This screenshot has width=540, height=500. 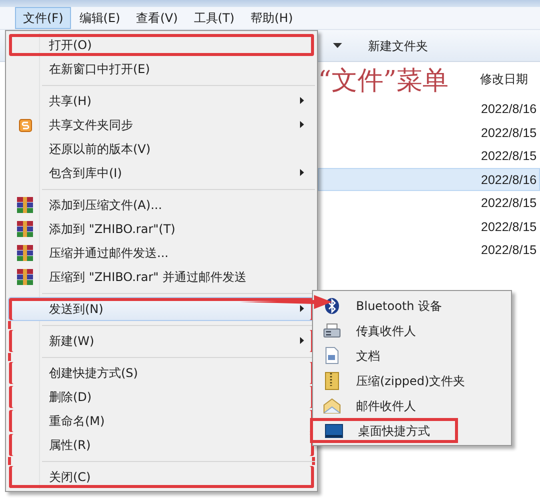 I want to click on annotation-text: “文件”菜单, so click(x=383, y=81).